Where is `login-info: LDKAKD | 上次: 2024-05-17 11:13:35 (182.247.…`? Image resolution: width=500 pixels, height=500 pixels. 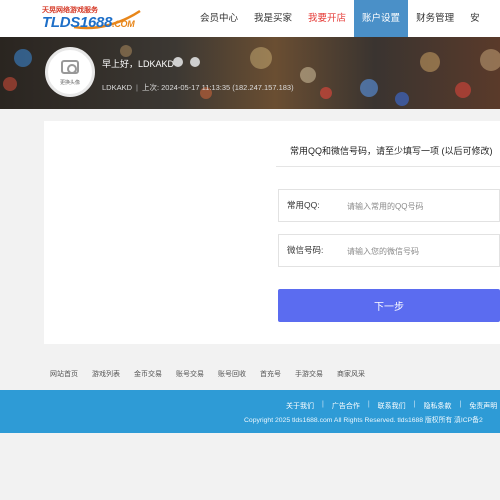 login-info: LDKAKD | 上次: 2024-05-17 11:13:35 (182.247.… is located at coordinates (198, 87).